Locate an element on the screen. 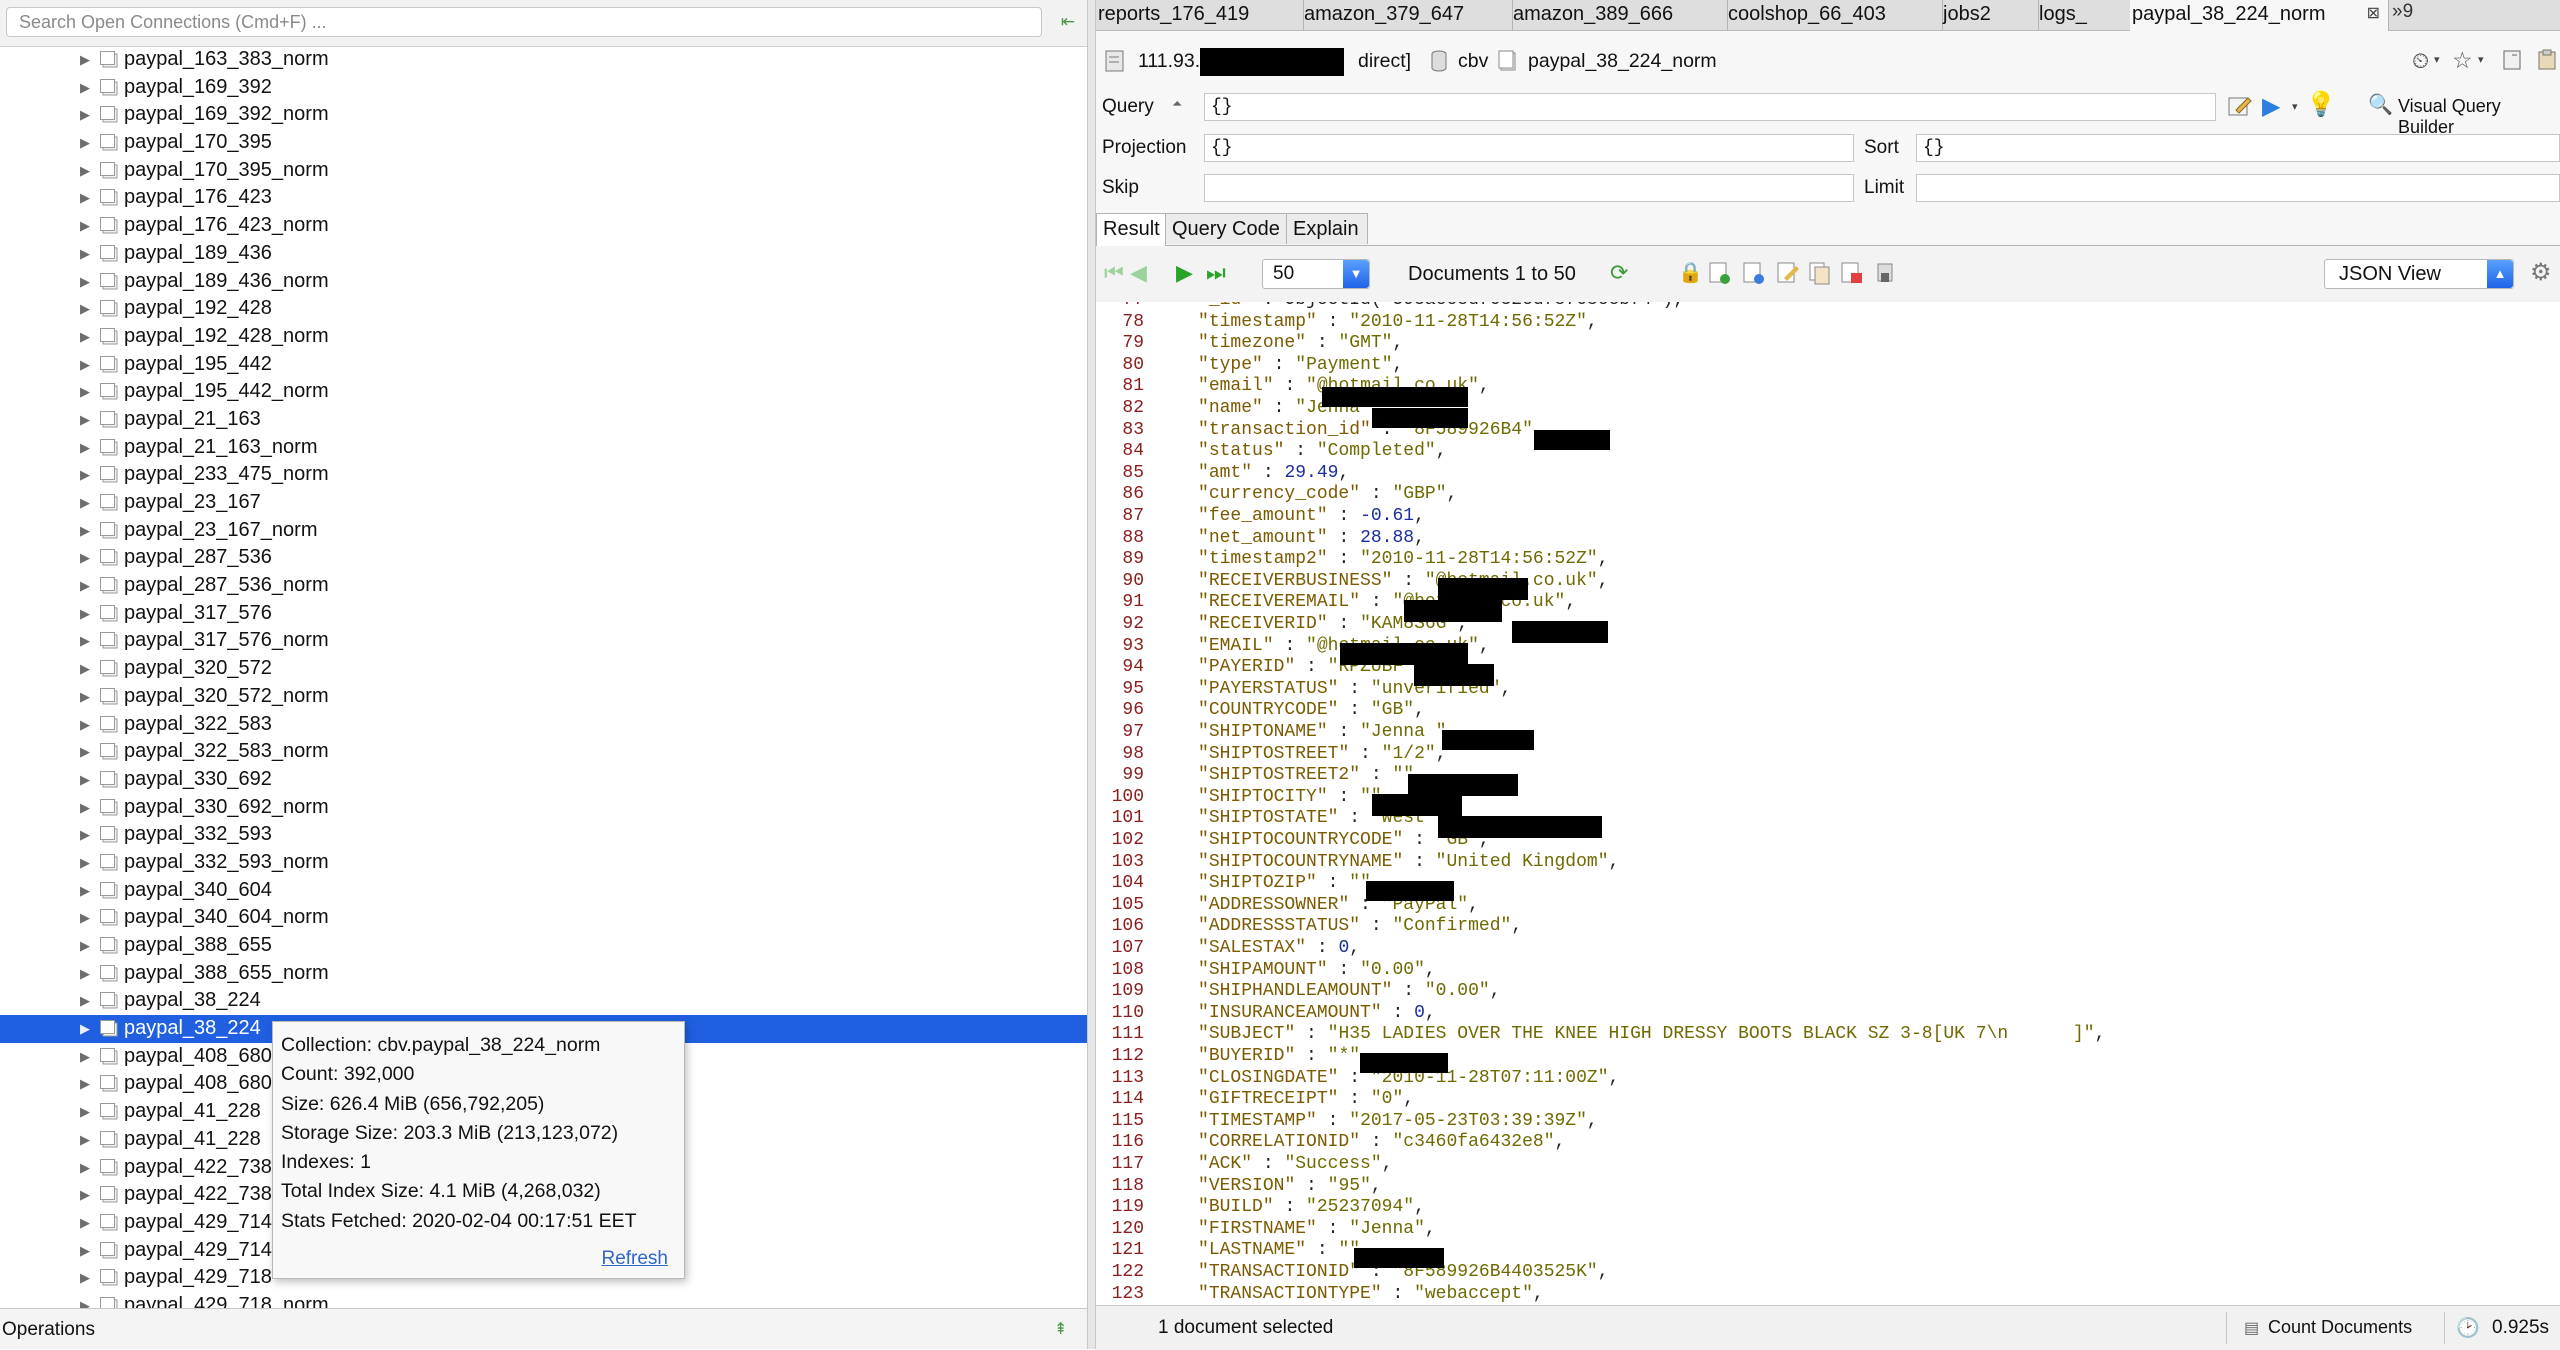  expand-operations-icon: ⇞ is located at coordinates (1060, 1329).